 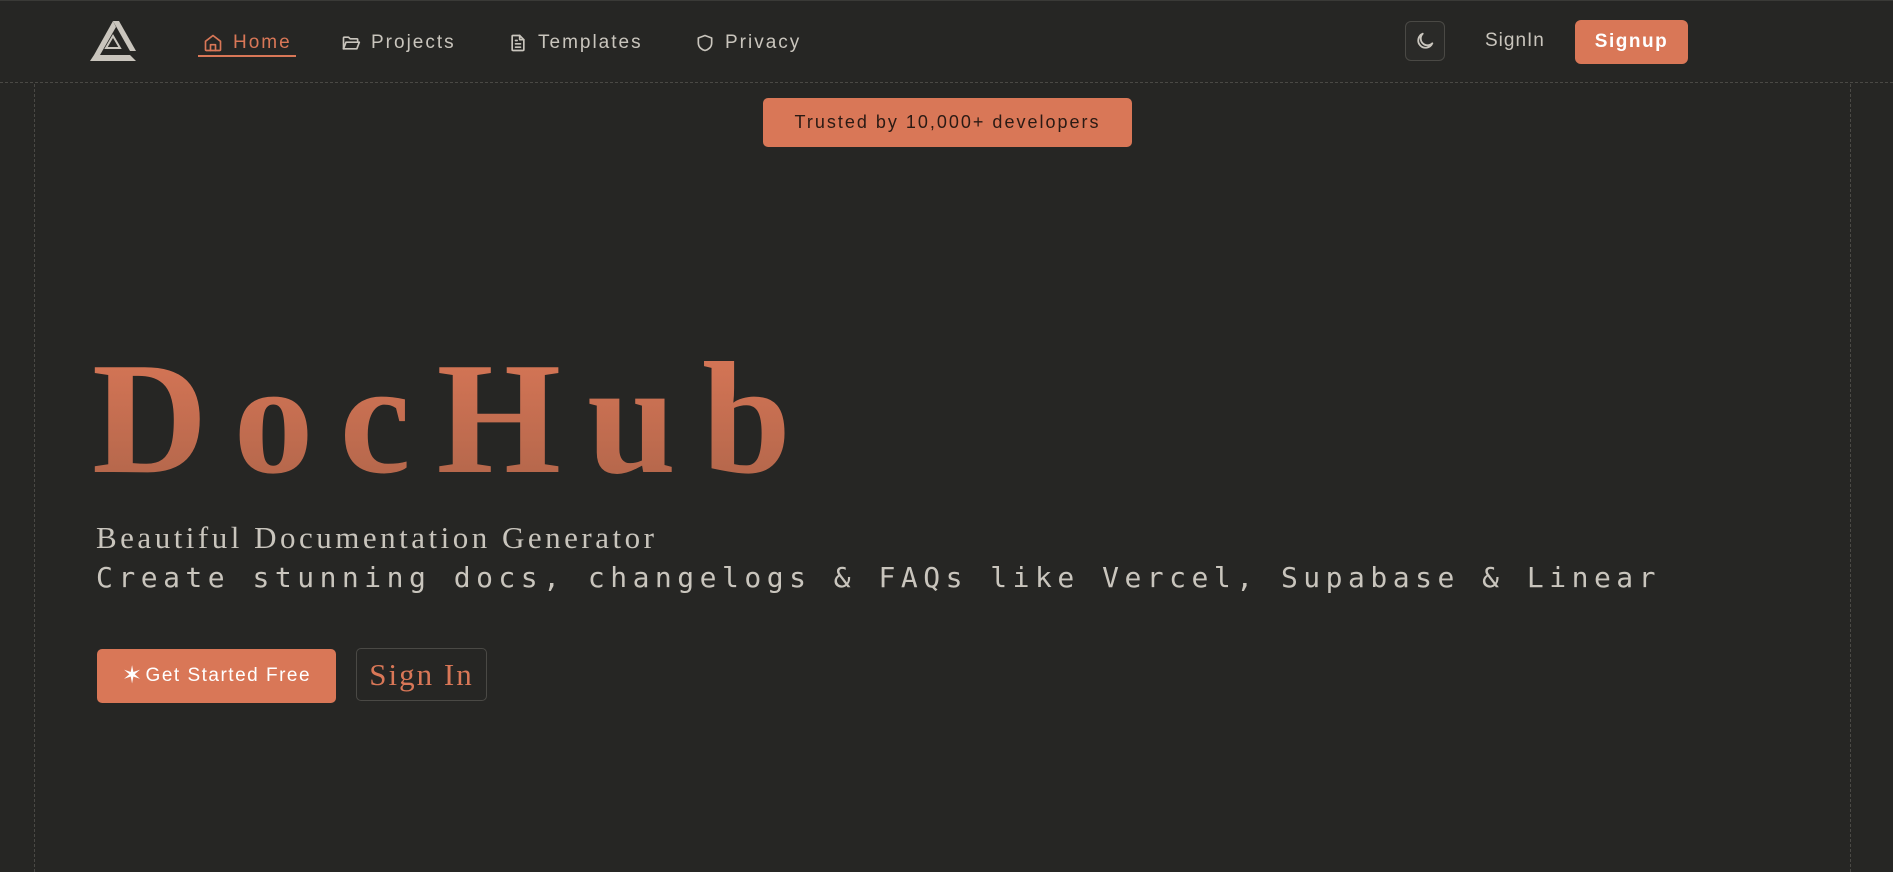 What do you see at coordinates (518, 43) in the screenshot?
I see `file-icon` at bounding box center [518, 43].